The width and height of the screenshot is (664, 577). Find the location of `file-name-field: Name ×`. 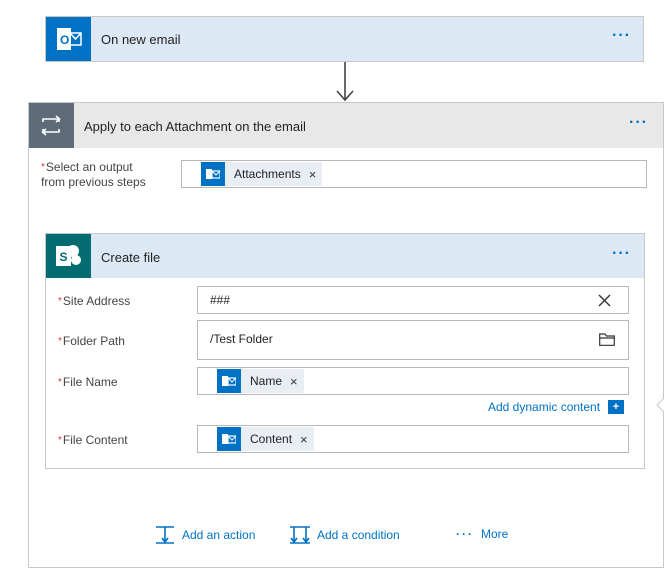

file-name-field: Name × is located at coordinates (413, 381).